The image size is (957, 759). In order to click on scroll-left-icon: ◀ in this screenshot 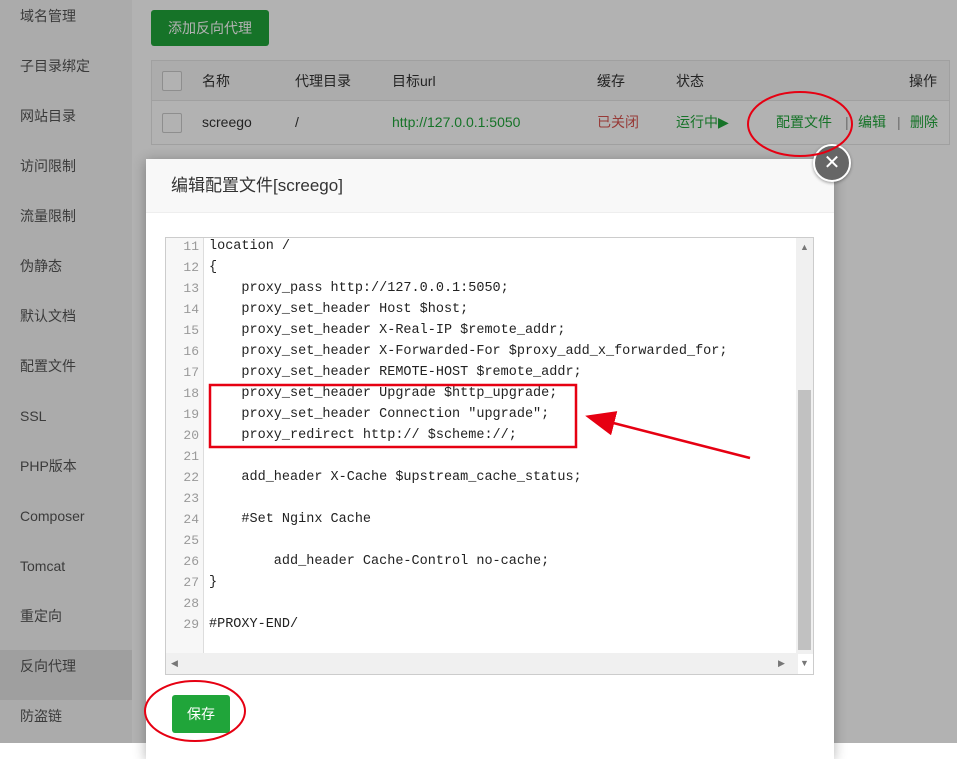, I will do `click(174, 663)`.